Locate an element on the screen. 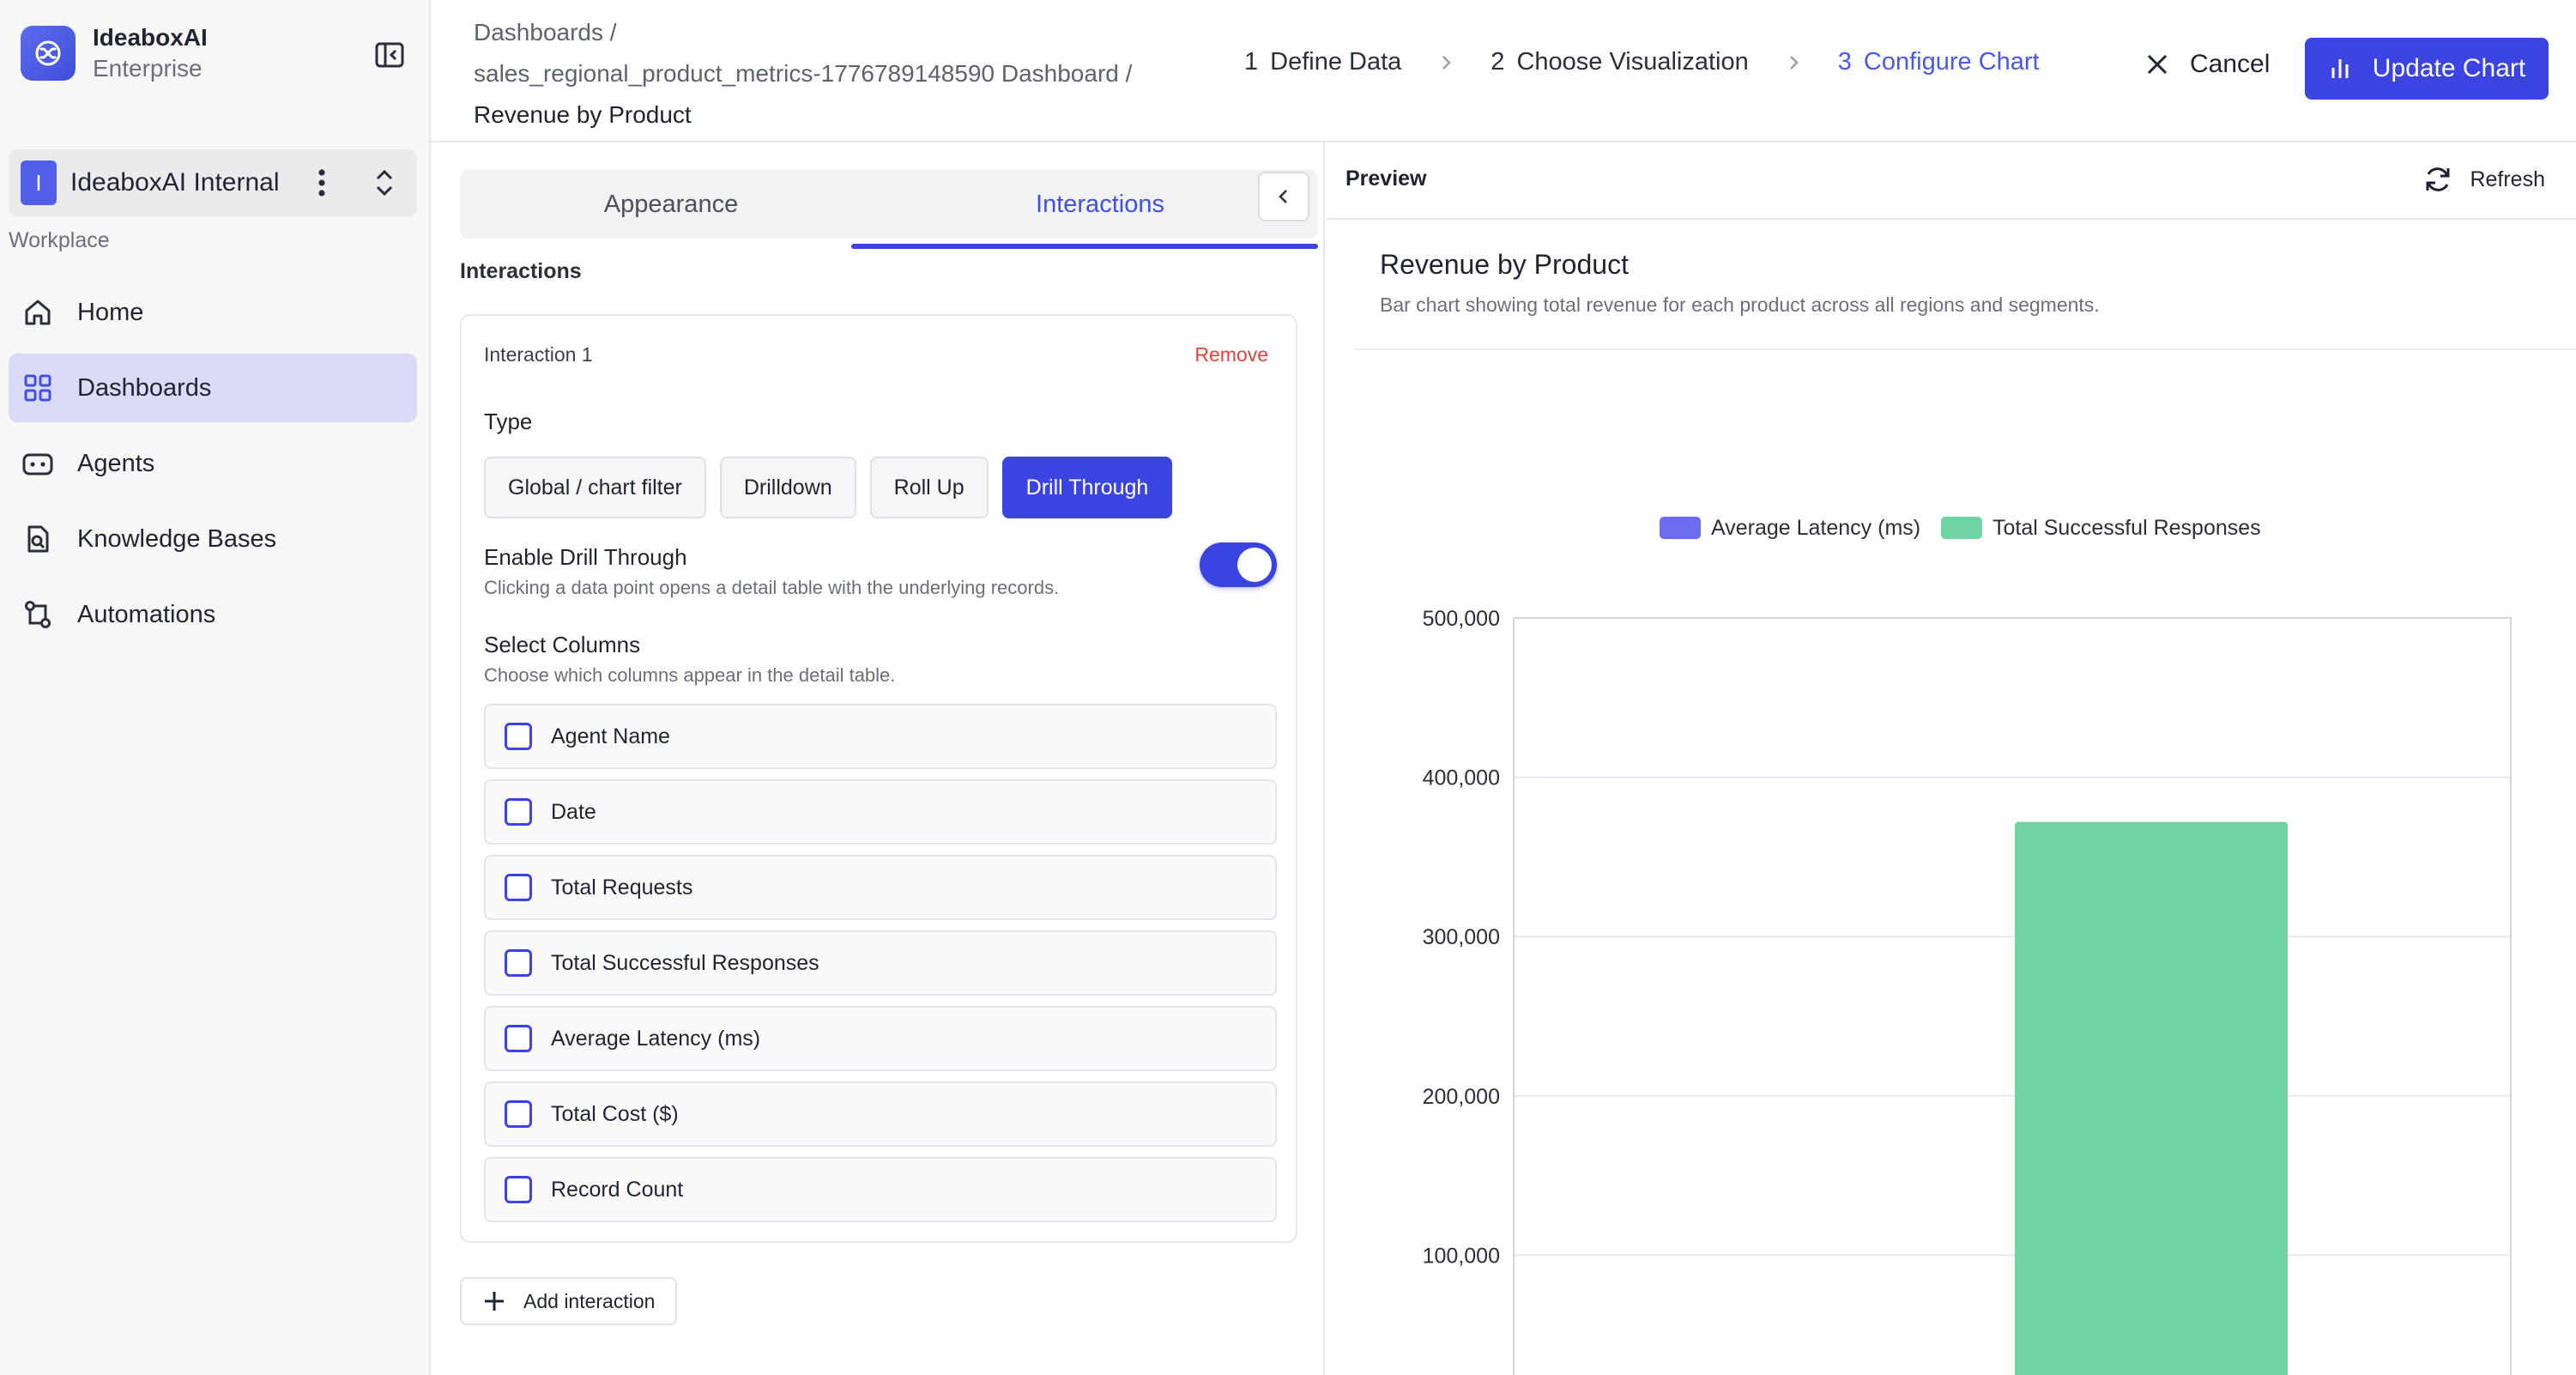 This screenshot has width=2576, height=1375. chevron-left-icon is located at coordinates (1283, 197).